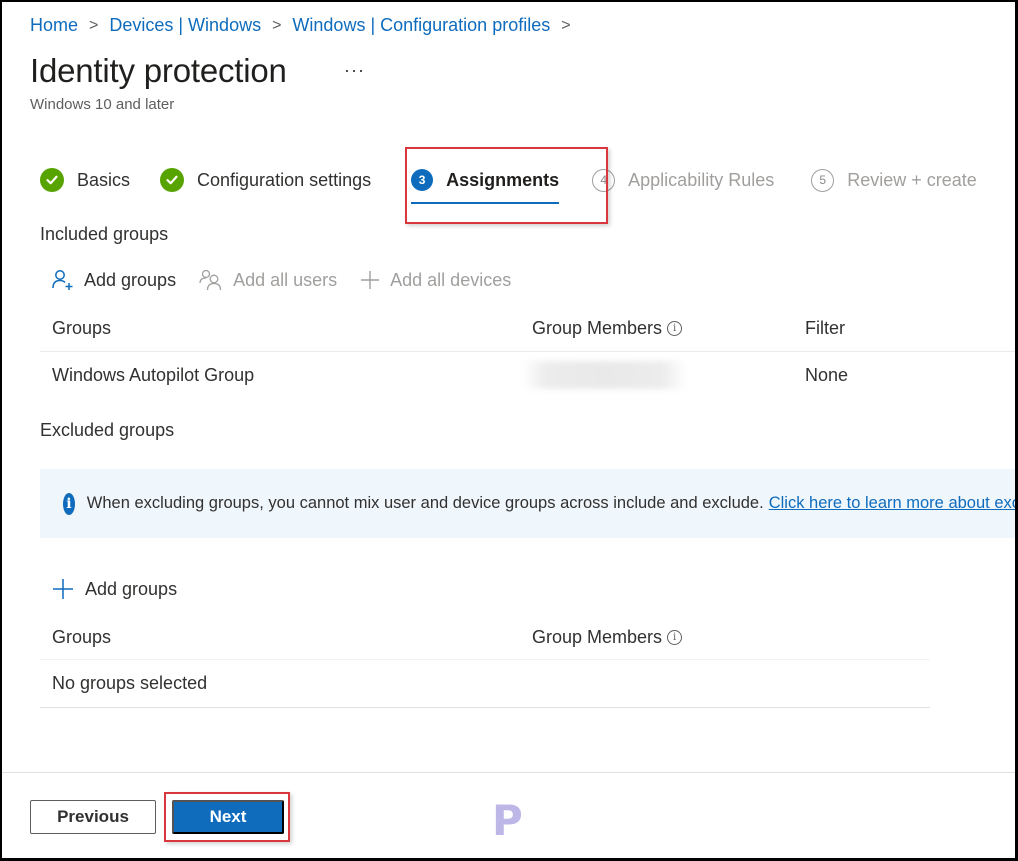 This screenshot has width=1018, height=861. I want to click on table-header: Groups Group Members i Filter, so click(527, 329).